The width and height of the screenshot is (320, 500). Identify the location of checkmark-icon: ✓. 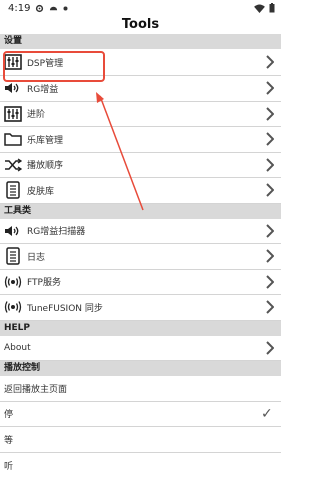
(267, 413).